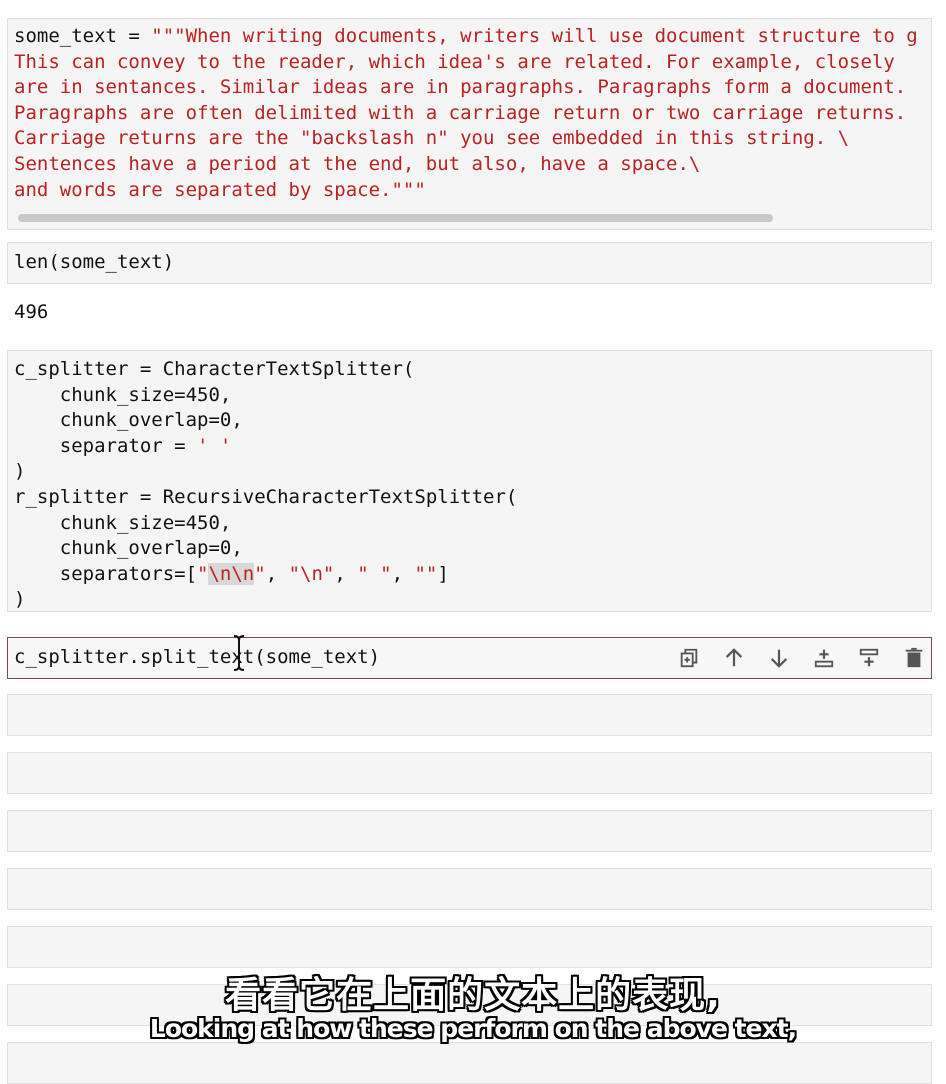 The height and width of the screenshot is (1084, 946). I want to click on code-token: separator =, so click(106, 445).